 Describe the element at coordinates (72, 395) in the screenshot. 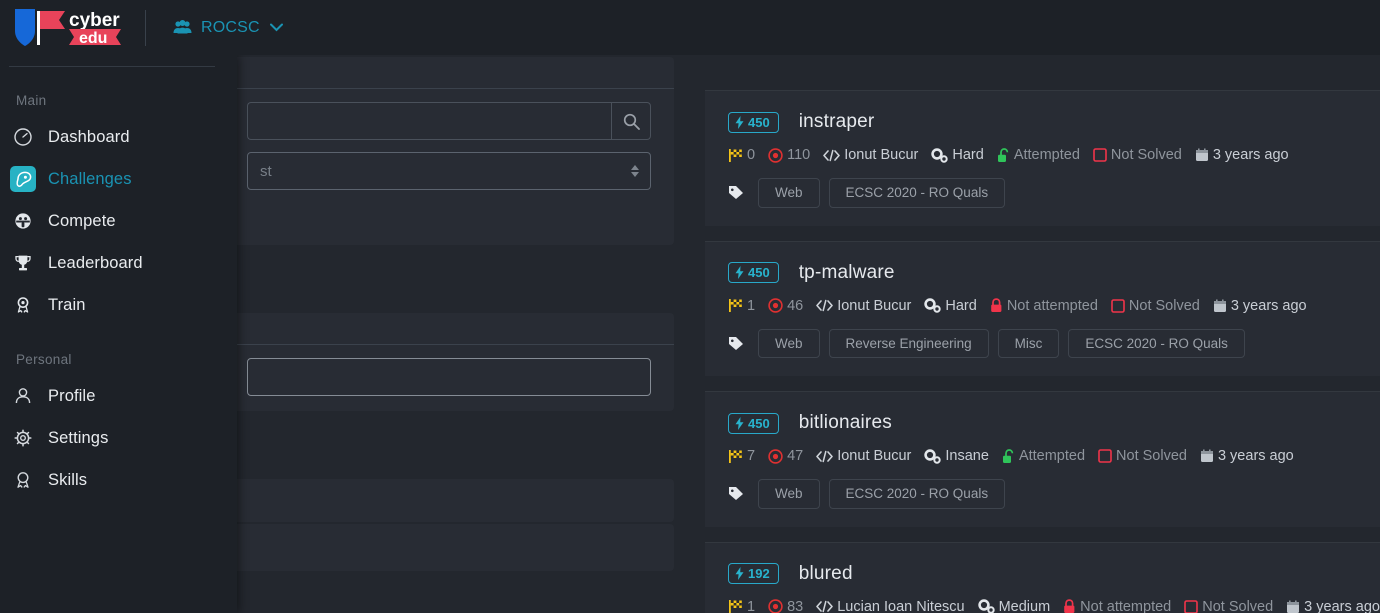

I see `sidebar-item-label: Profile` at that location.